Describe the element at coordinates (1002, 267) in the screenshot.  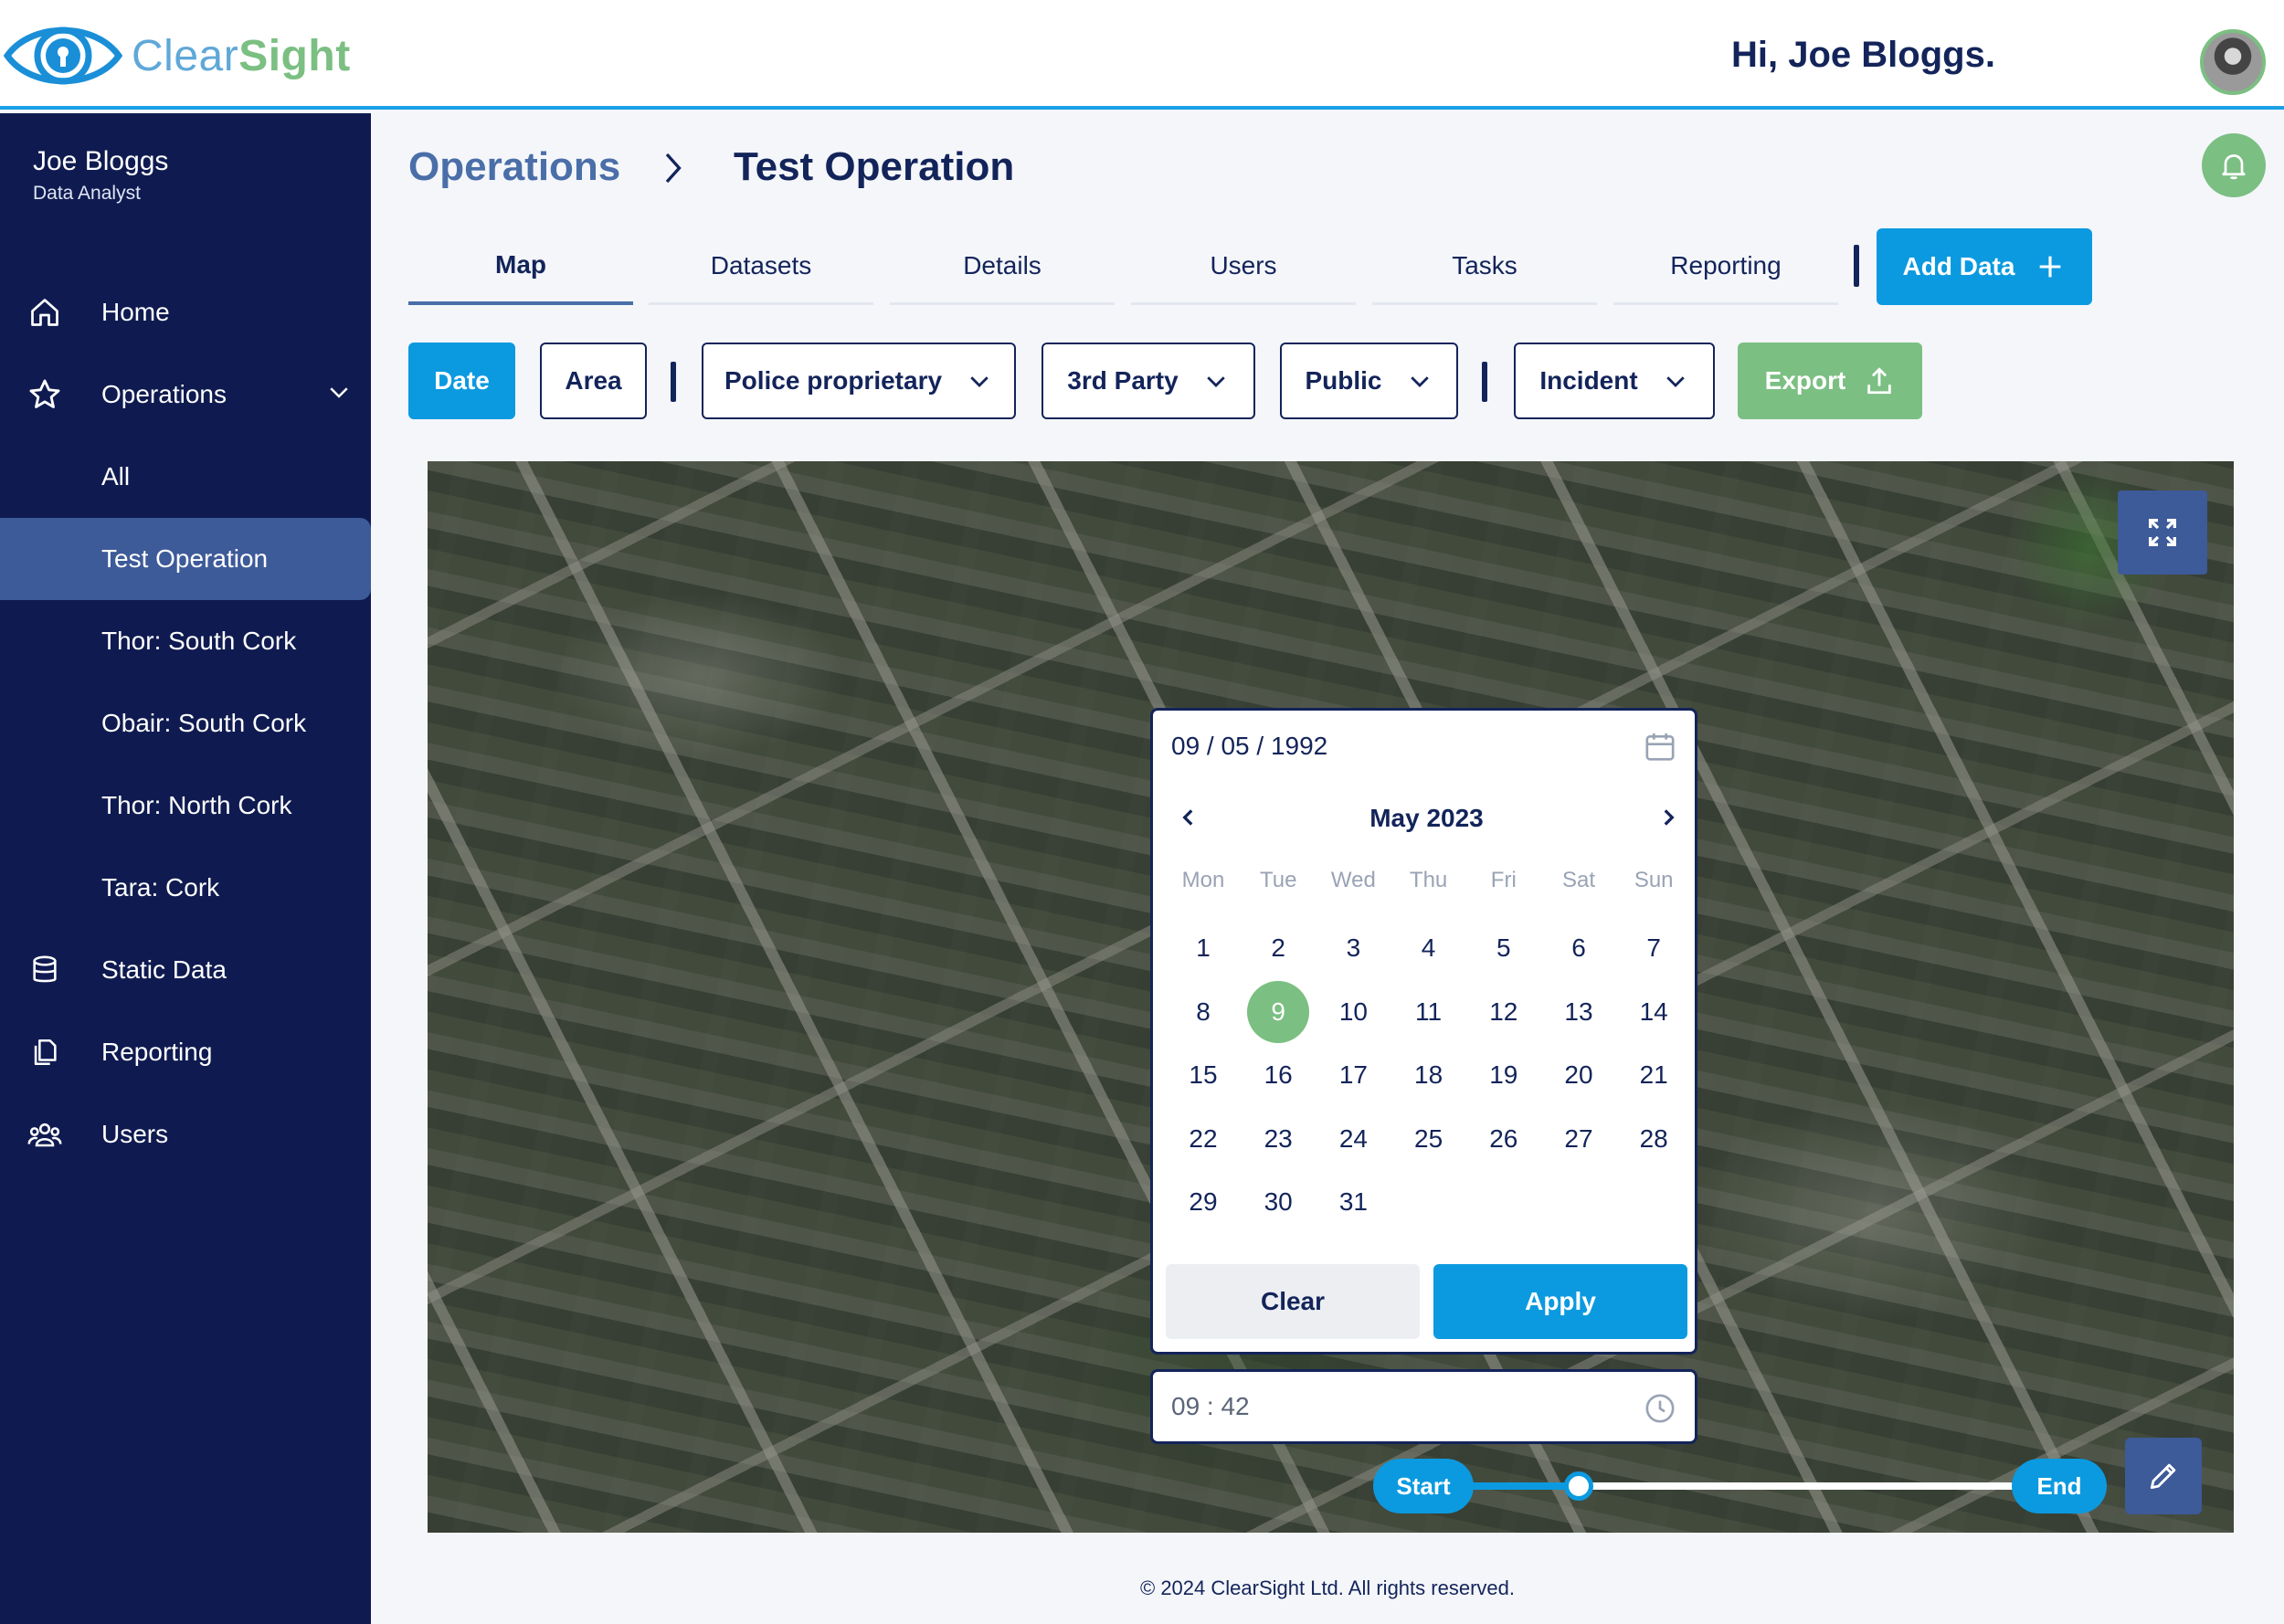
I see `tab-details: Details` at that location.